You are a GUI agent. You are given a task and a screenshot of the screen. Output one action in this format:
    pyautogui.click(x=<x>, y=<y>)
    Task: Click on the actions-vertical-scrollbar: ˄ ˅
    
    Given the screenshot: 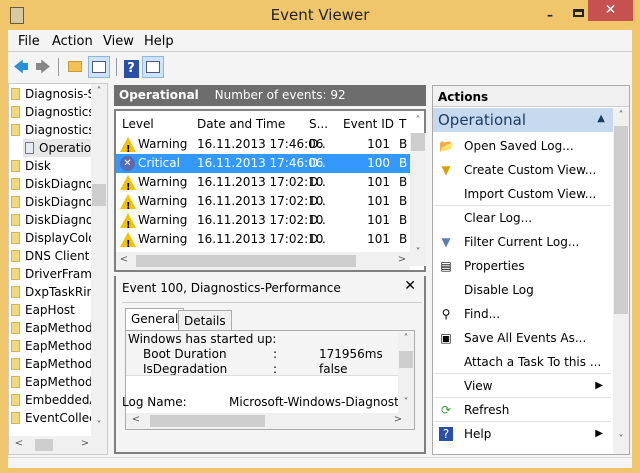 What is the action you would take?
    pyautogui.click(x=621, y=281)
    